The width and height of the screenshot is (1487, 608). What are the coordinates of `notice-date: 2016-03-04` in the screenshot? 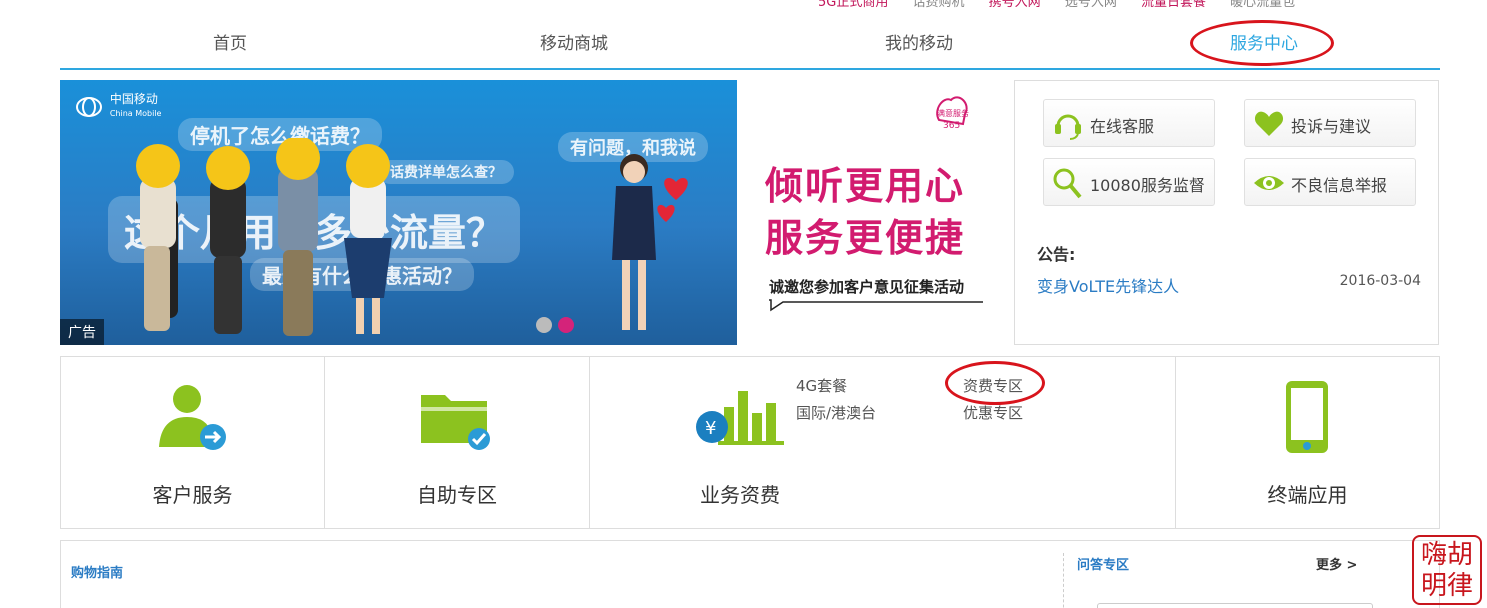 It's located at (1380, 281).